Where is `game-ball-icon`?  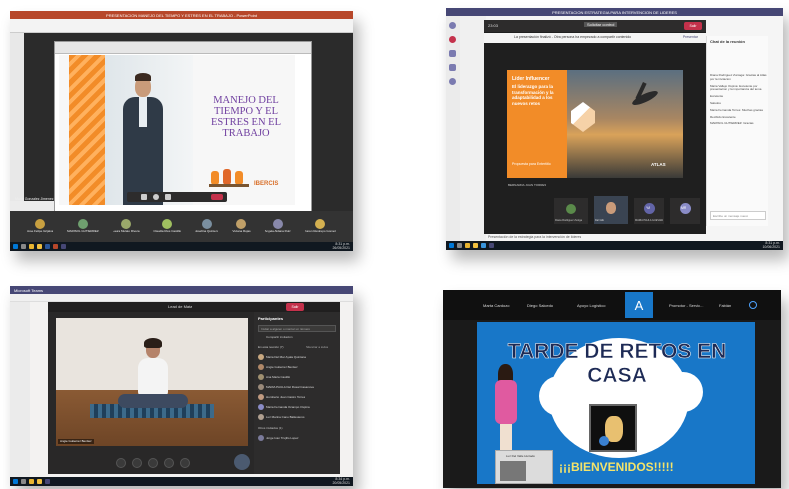 game-ball-icon is located at coordinates (604, 441).